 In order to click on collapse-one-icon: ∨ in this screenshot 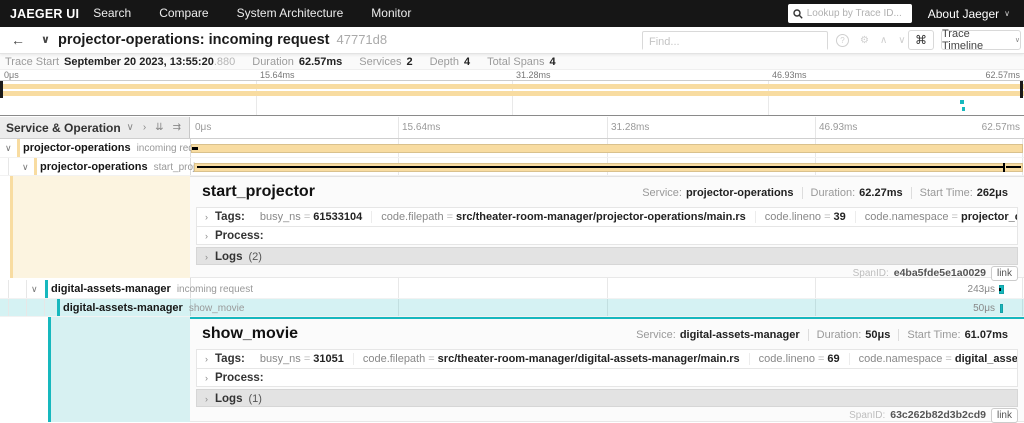, I will do `click(130, 127)`.